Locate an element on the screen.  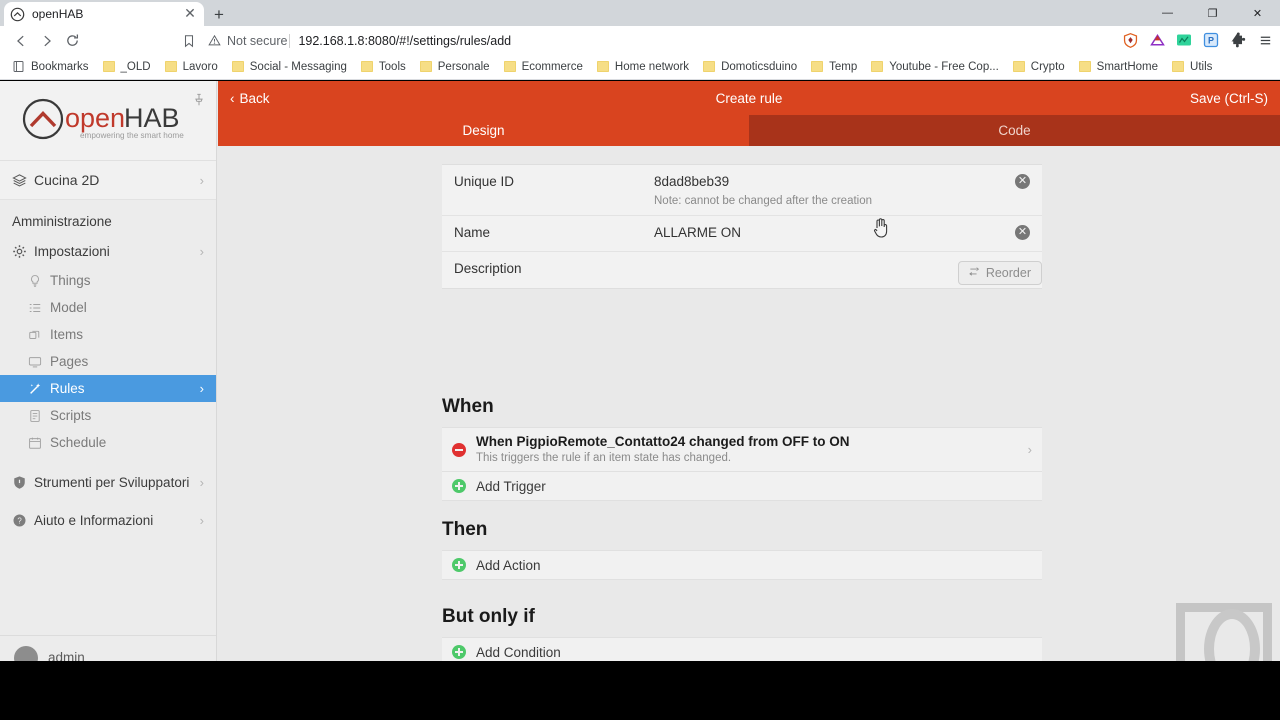
add-action-label: Add Action is located at coordinates (508, 565).